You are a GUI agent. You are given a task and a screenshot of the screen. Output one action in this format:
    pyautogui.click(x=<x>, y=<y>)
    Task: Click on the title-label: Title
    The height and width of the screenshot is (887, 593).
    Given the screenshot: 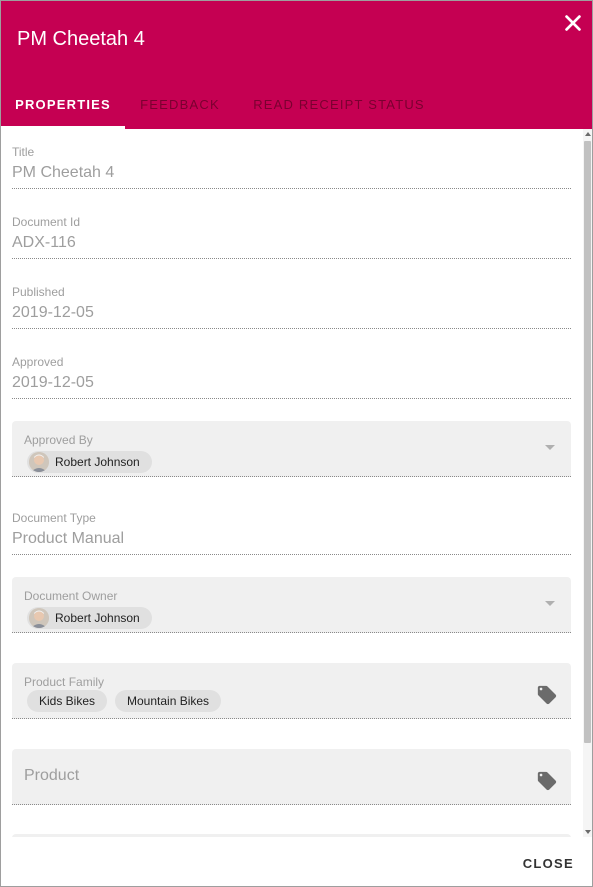 What is the action you would take?
    pyautogui.click(x=23, y=152)
    